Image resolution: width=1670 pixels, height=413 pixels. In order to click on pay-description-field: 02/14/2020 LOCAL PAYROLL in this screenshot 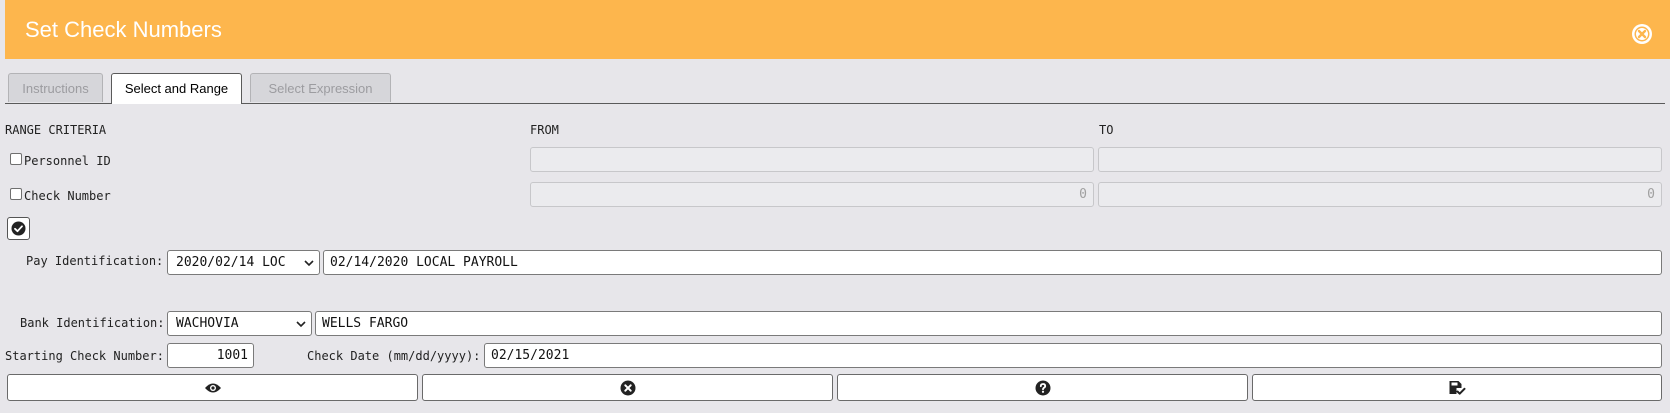, I will do `click(992, 262)`.